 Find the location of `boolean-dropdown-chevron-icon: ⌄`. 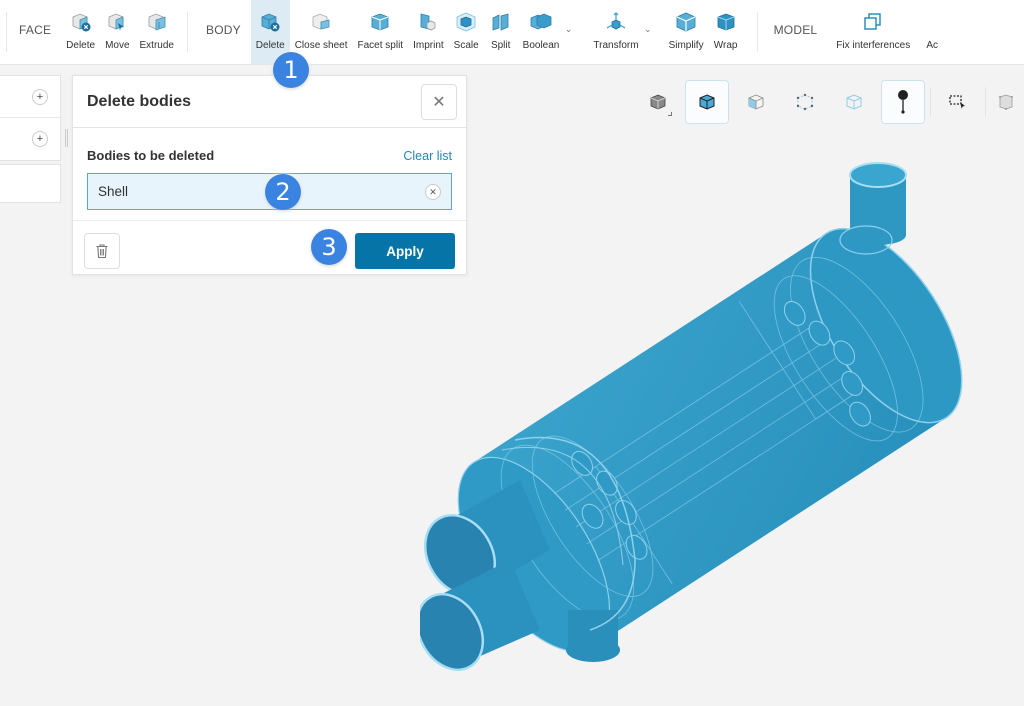

boolean-dropdown-chevron-icon: ⌄ is located at coordinates (569, 29).